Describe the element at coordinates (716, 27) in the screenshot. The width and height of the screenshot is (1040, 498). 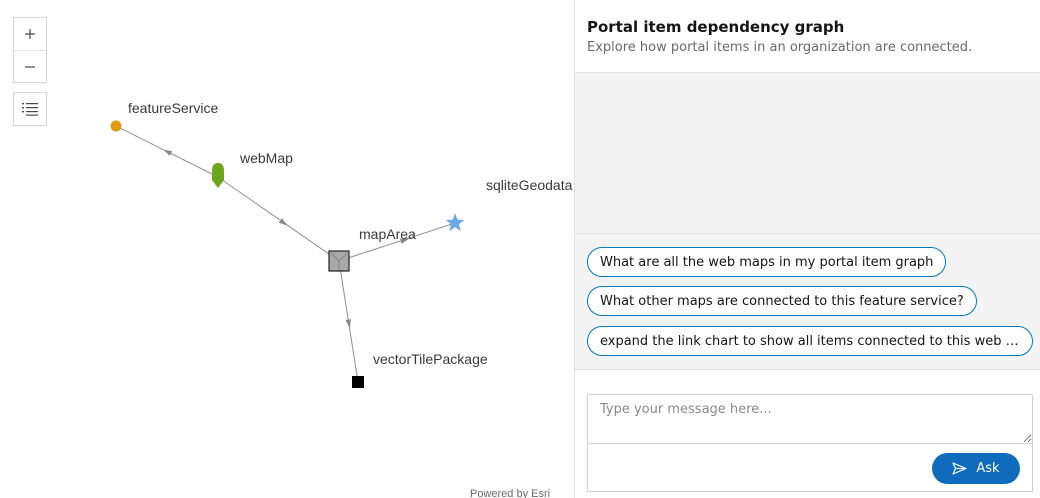
I see `panel-title: Portal item dependency graph` at that location.